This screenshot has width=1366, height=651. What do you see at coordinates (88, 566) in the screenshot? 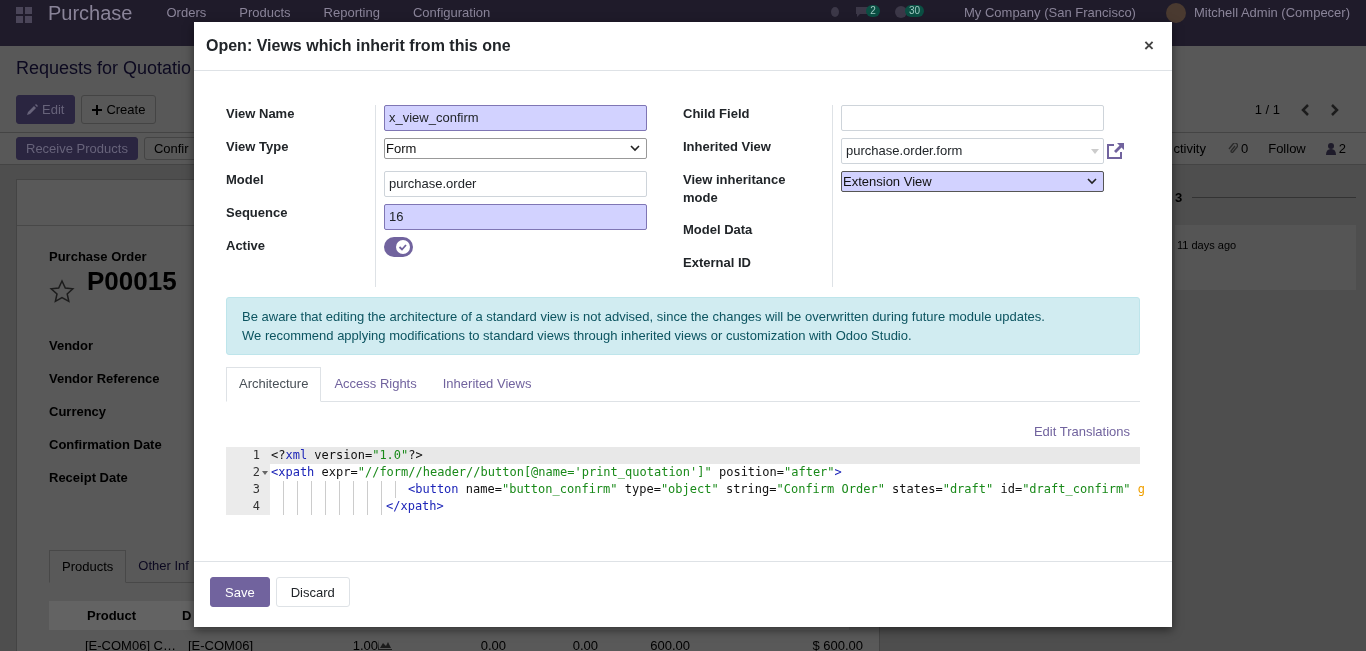
I see `notebook-tab: Products` at bounding box center [88, 566].